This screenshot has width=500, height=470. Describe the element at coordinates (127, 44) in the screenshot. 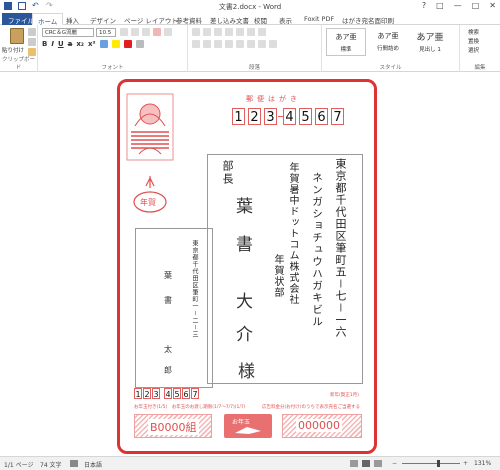

I see `font-color-icon` at that location.